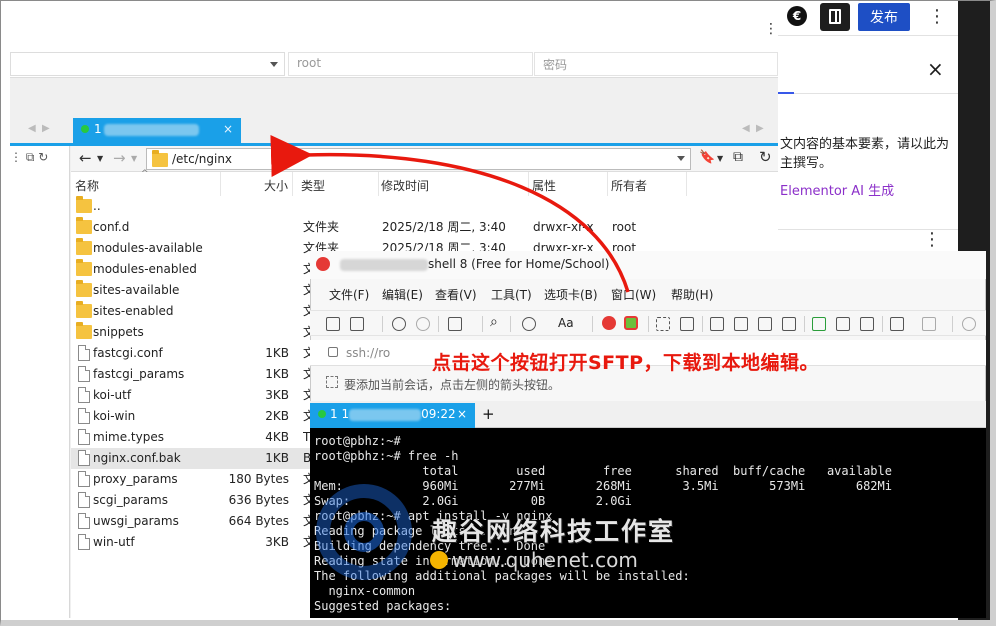 Image resolution: width=996 pixels, height=626 pixels. I want to click on watermark-name: 趣谷网络科技工作室, so click(554, 531).